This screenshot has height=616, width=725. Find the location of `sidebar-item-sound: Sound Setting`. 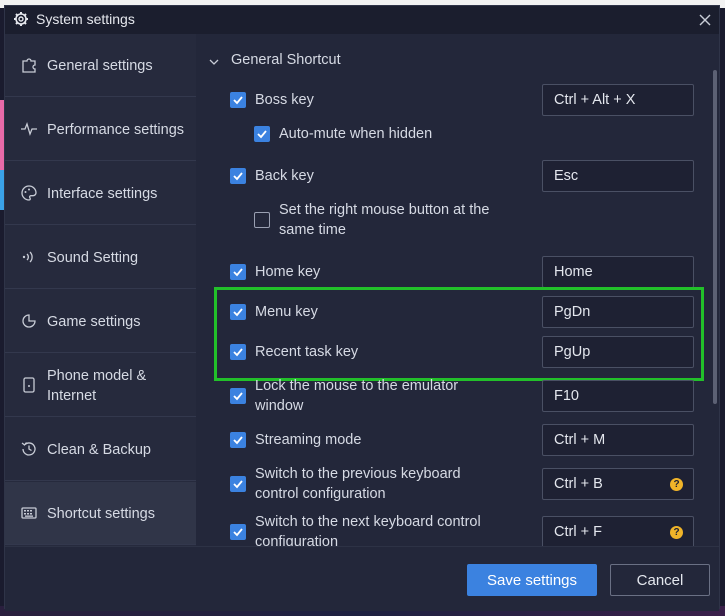

sidebar-item-sound: Sound Setting is located at coordinates (100, 257).